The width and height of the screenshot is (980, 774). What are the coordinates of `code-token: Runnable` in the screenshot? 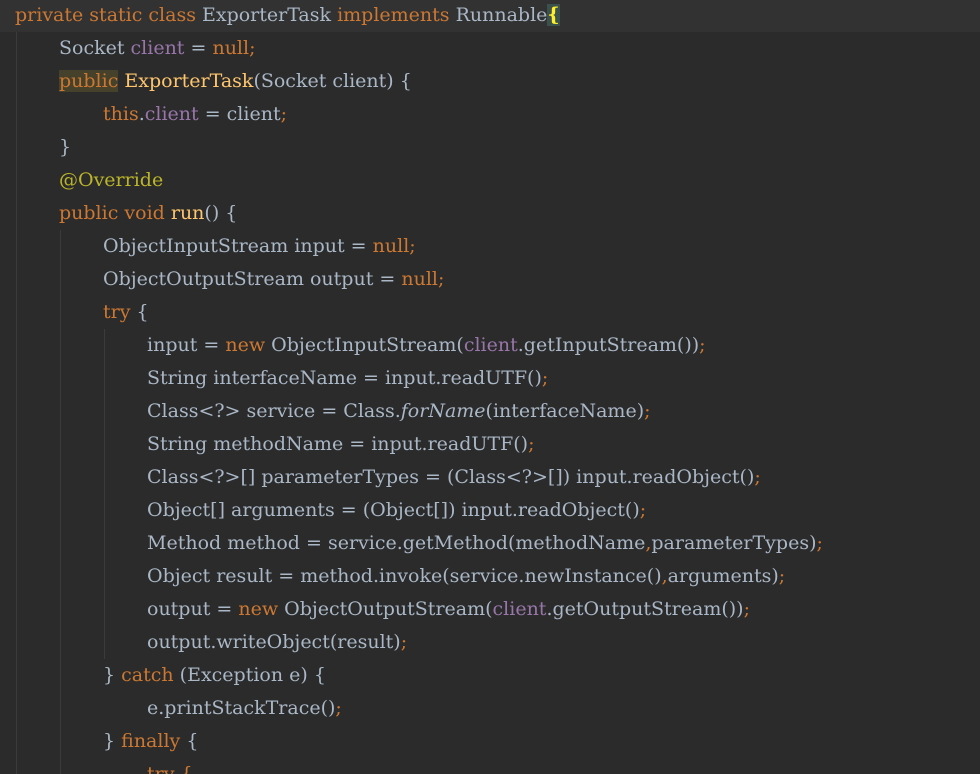 It's located at (501, 15).